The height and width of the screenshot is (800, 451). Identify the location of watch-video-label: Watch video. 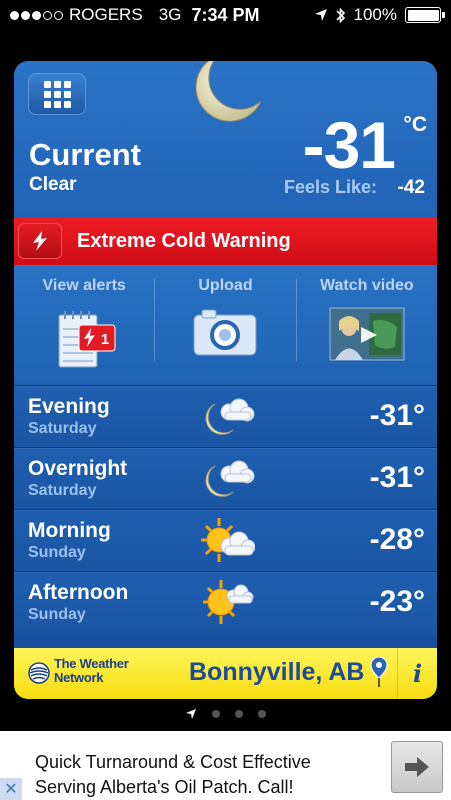
(367, 285).